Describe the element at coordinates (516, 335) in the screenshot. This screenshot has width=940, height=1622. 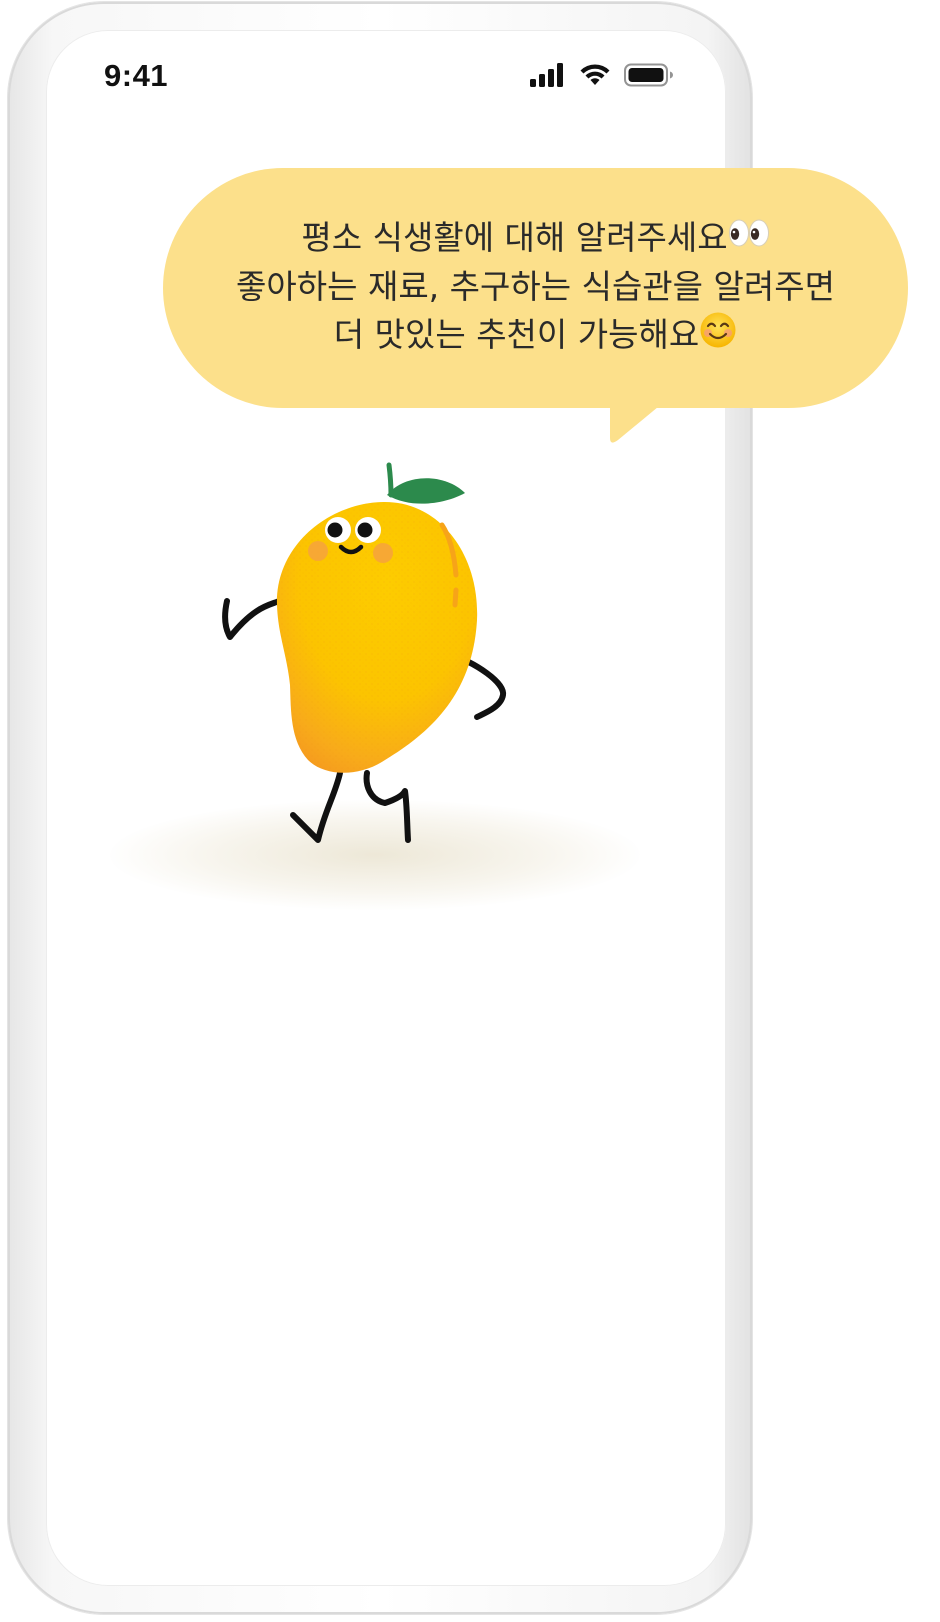
I see `bubble-line-3-text: 더 맛있는 추천이 가능해요` at that location.